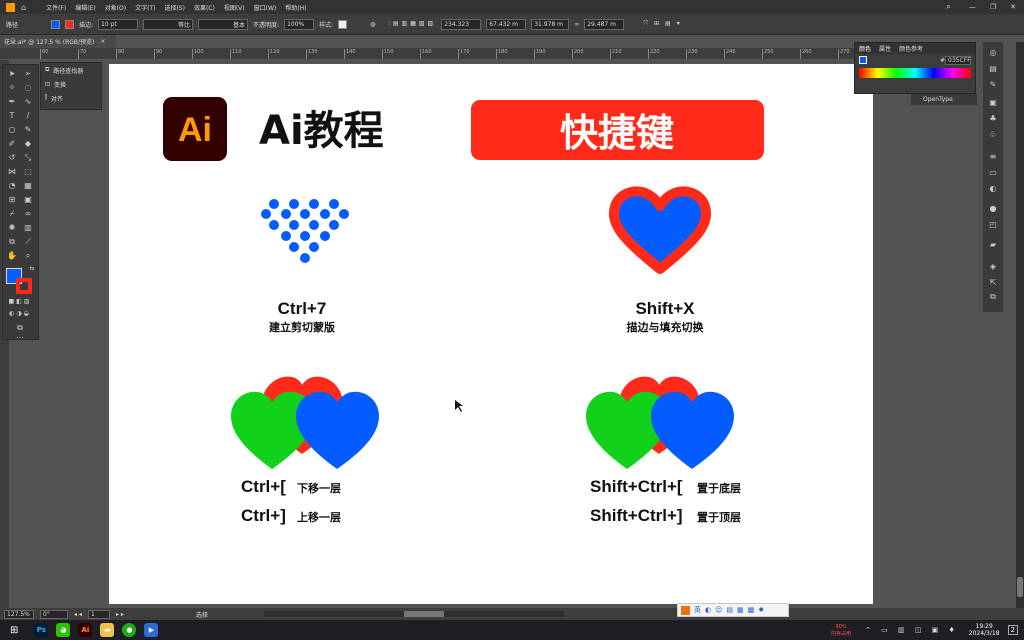 Image resolution: width=1024 pixels, height=640 pixels. What do you see at coordinates (423, 614) in the screenshot?
I see `hscroll-thumb` at bounding box center [423, 614].